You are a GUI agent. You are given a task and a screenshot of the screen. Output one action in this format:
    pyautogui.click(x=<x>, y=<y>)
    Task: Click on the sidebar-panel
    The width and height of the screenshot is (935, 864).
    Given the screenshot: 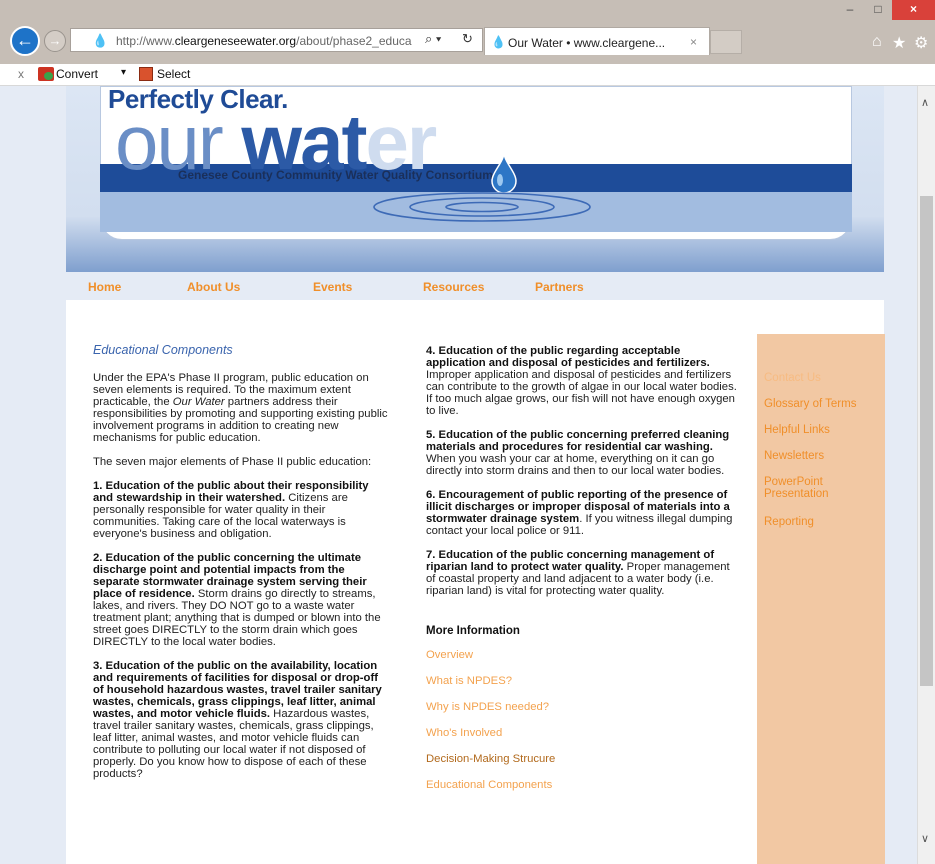 What is the action you would take?
    pyautogui.click(x=821, y=599)
    